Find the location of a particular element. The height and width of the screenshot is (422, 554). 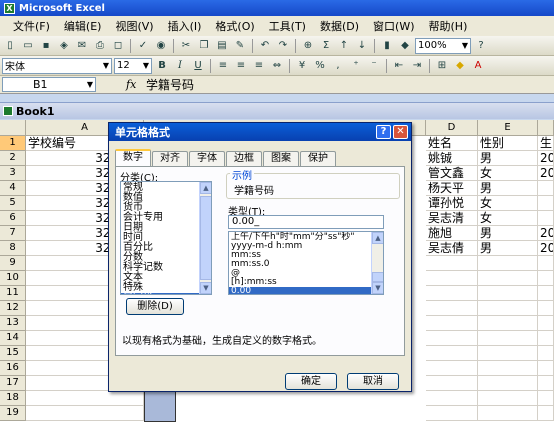

row-header: 4 is located at coordinates (13, 188).